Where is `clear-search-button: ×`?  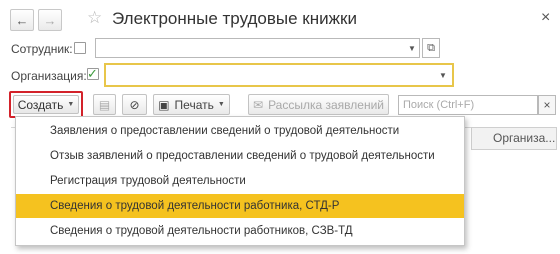
clear-search-button: × is located at coordinates (547, 105).